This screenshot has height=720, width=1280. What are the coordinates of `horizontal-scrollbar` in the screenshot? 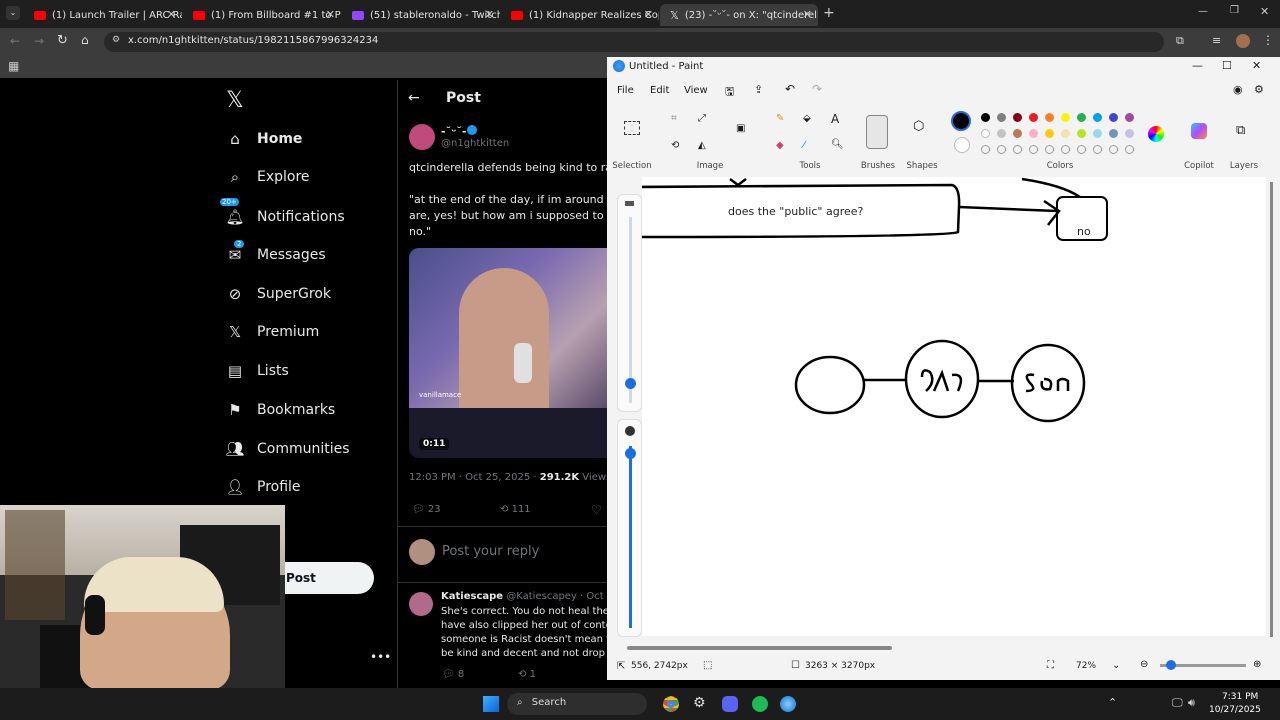 It's located at (759, 648).